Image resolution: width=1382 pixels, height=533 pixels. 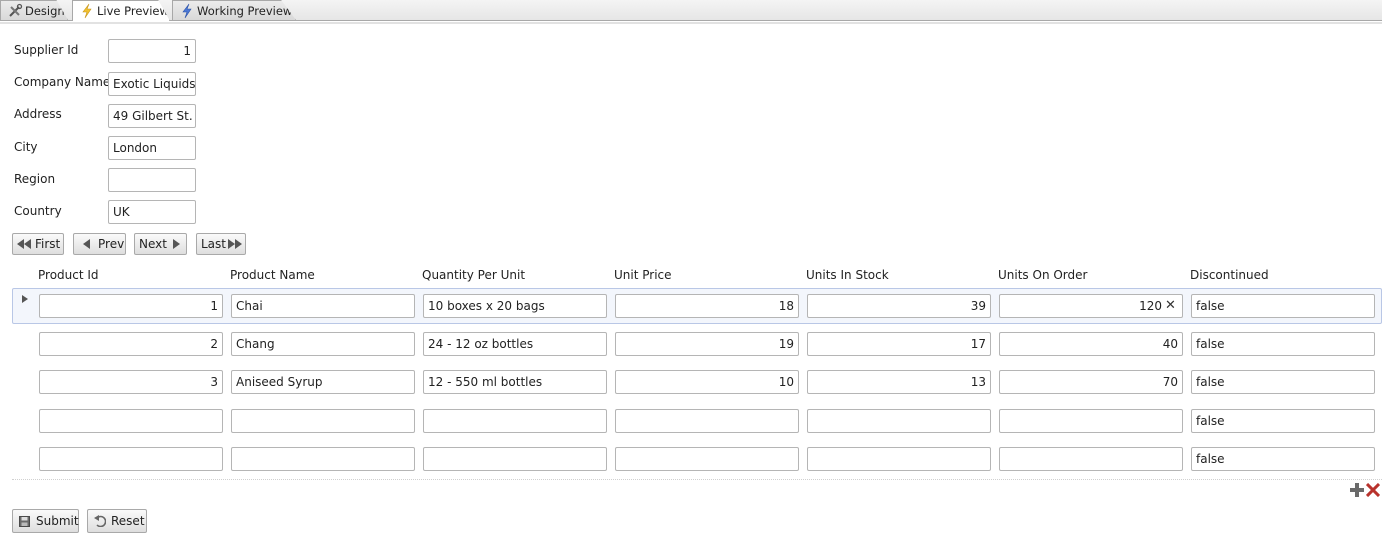 I want to click on address-input: 49 Gilbert St., so click(x=152, y=116).